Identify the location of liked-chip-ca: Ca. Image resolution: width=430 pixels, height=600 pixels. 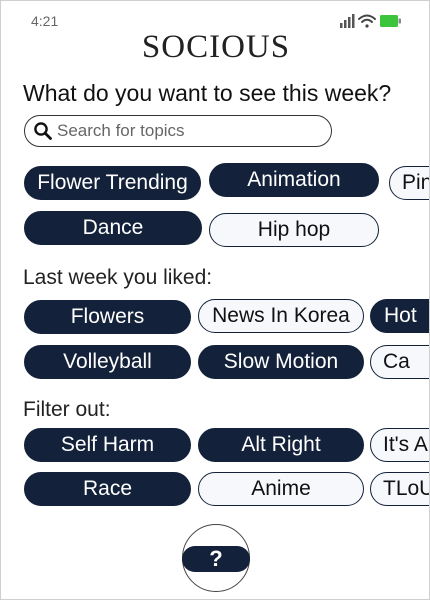
(399, 362).